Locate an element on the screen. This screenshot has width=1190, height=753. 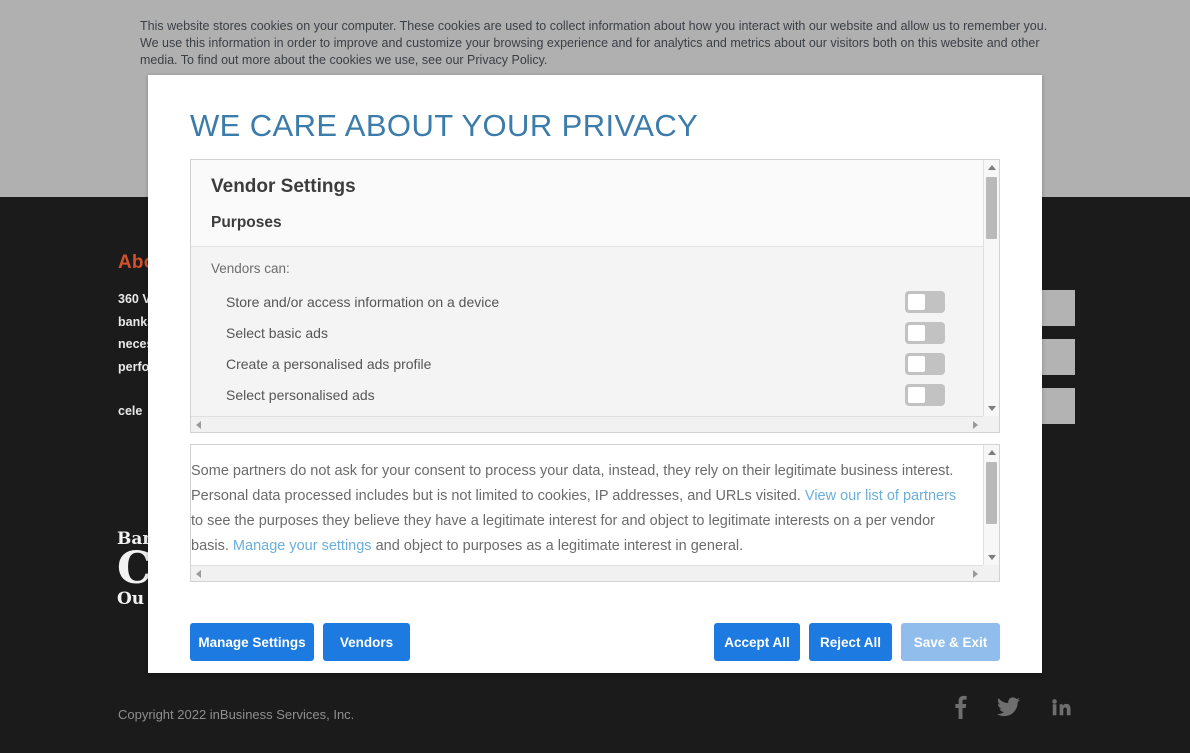
linkedin-icon is located at coordinates (1061, 707).